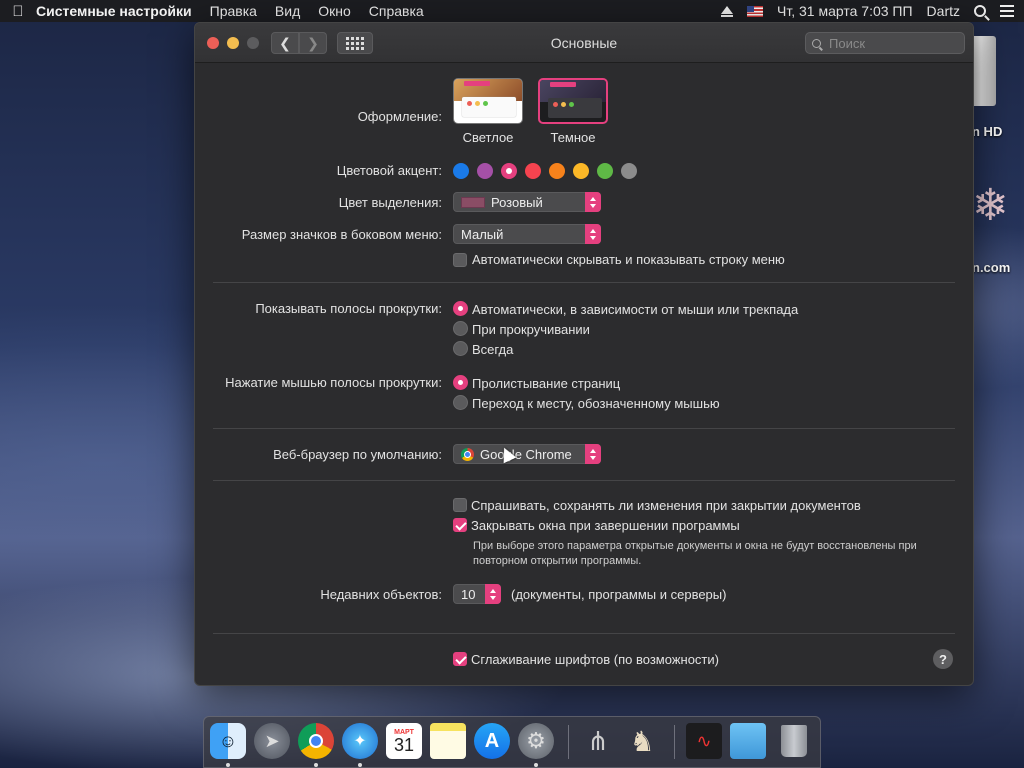 This screenshot has width=1024, height=768. What do you see at coordinates (460, 328) in the screenshot?
I see `scrollbars-scrolling-radio` at bounding box center [460, 328].